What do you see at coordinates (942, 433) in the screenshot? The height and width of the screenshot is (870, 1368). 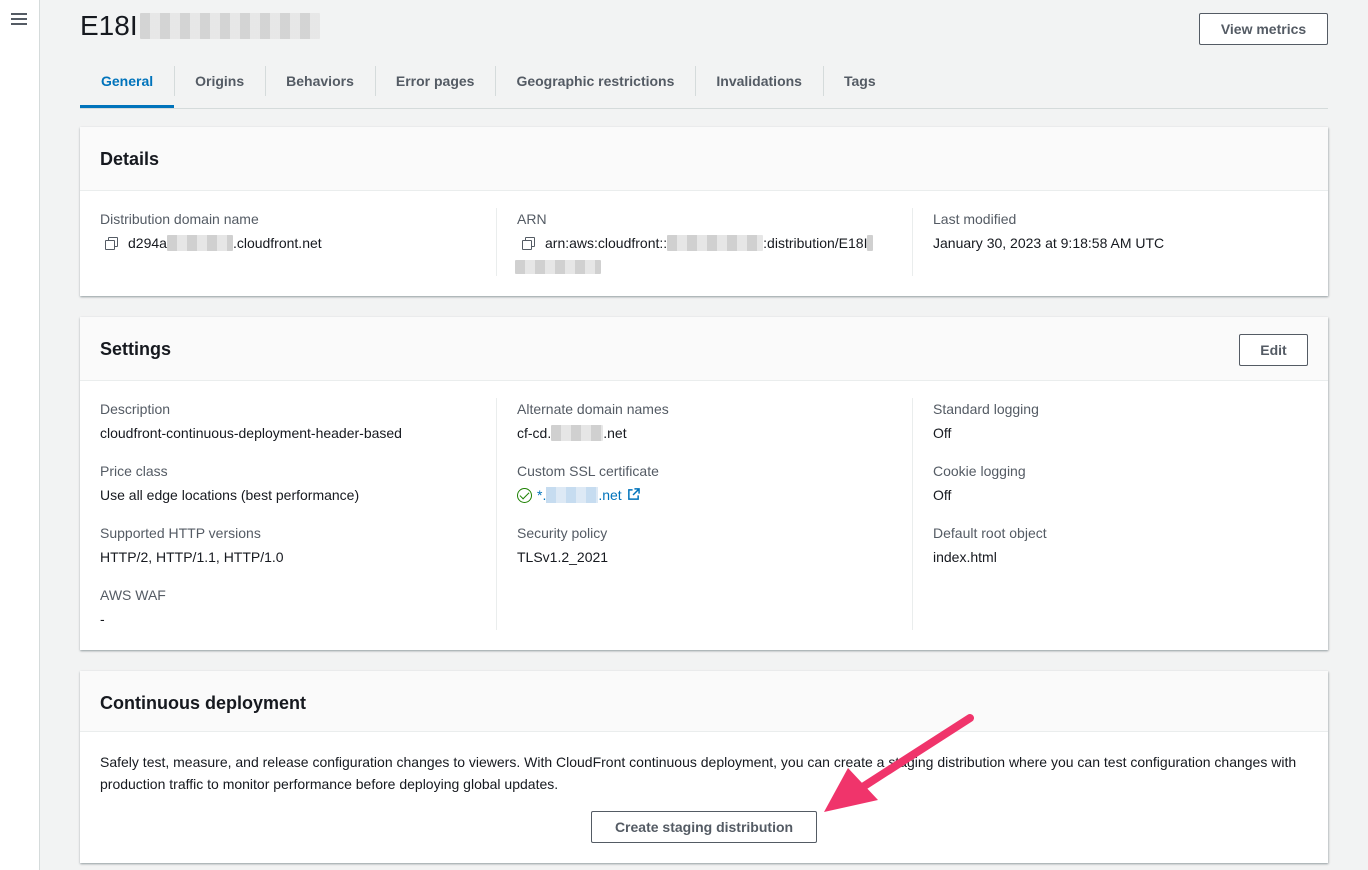 I see `standard-logging-value: Off` at bounding box center [942, 433].